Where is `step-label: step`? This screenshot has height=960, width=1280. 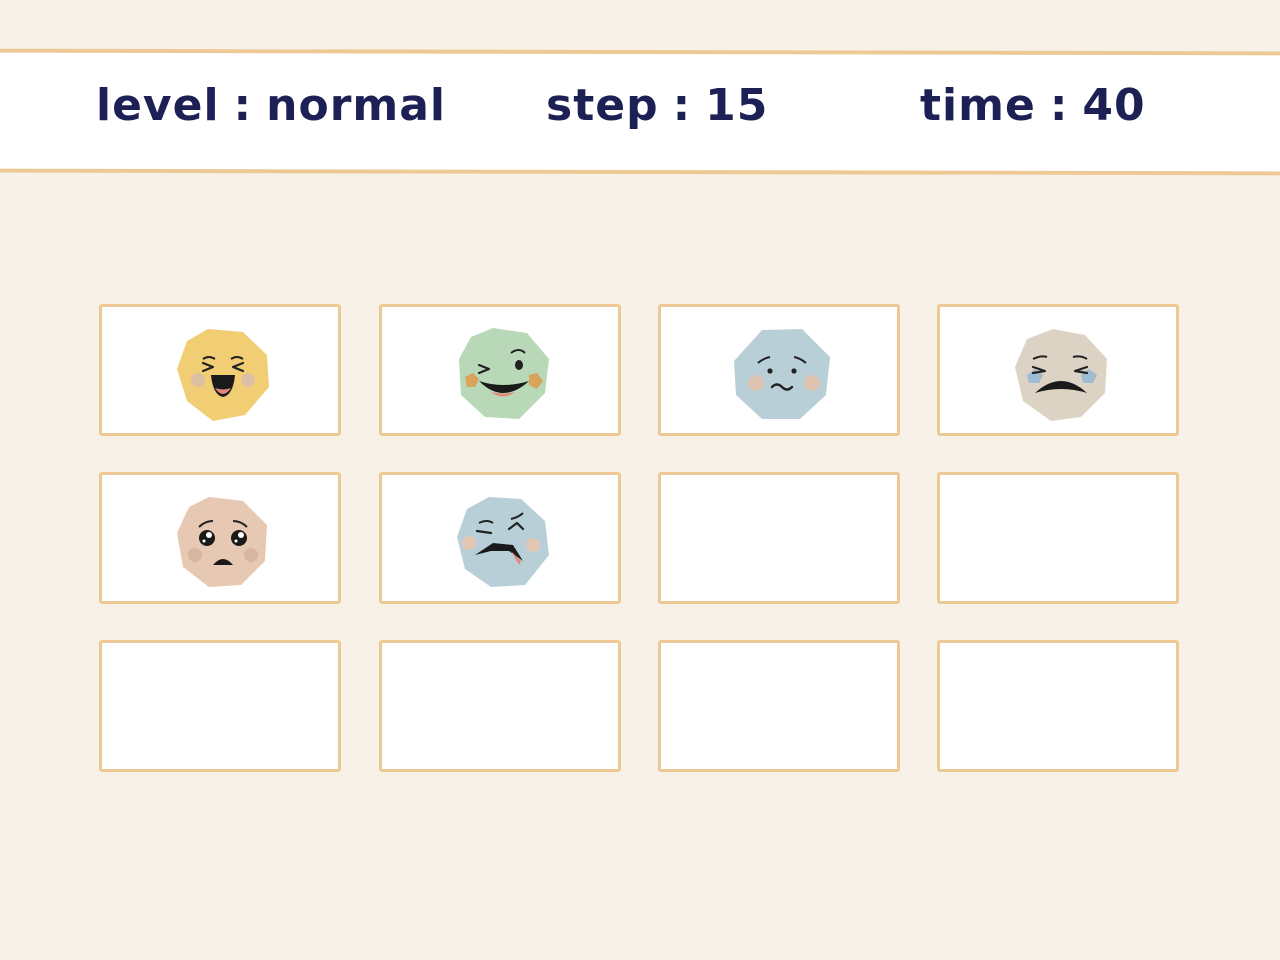
step-label: step is located at coordinates (602, 105).